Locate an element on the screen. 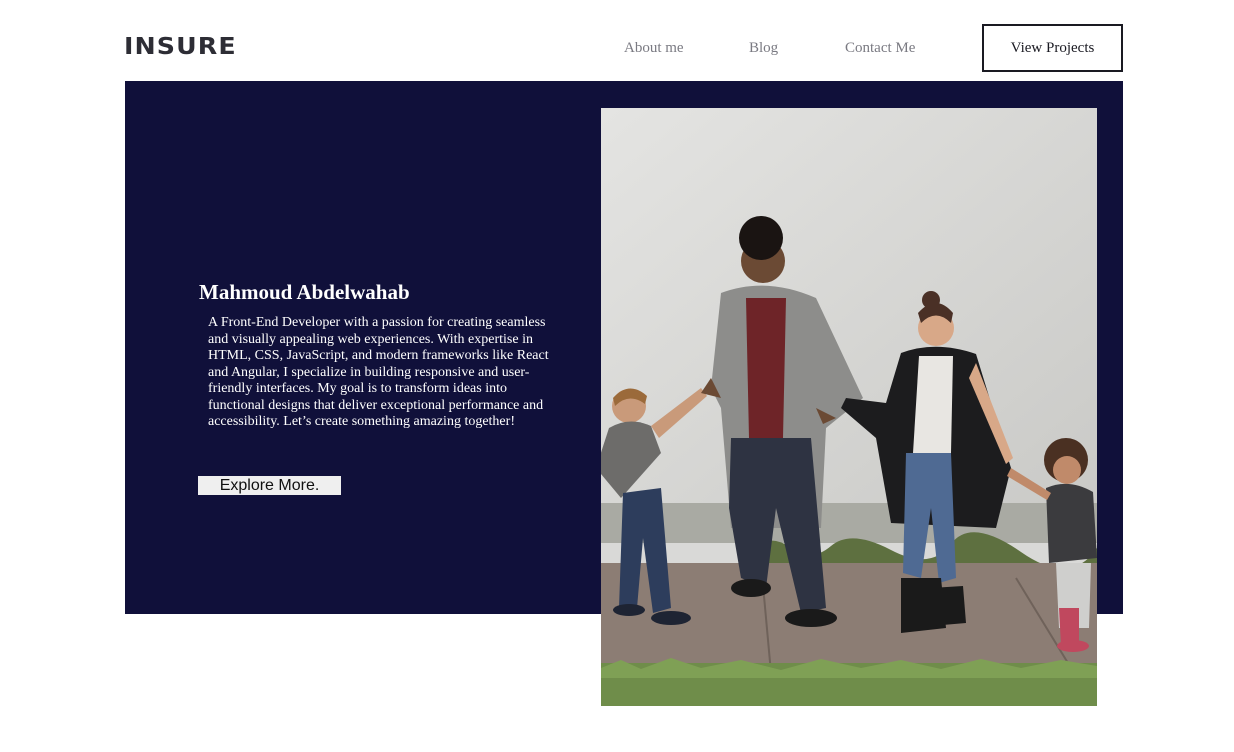 This screenshot has height=752, width=1234. hero-title: Mahmoud Abdelwahab is located at coordinates (304, 292).